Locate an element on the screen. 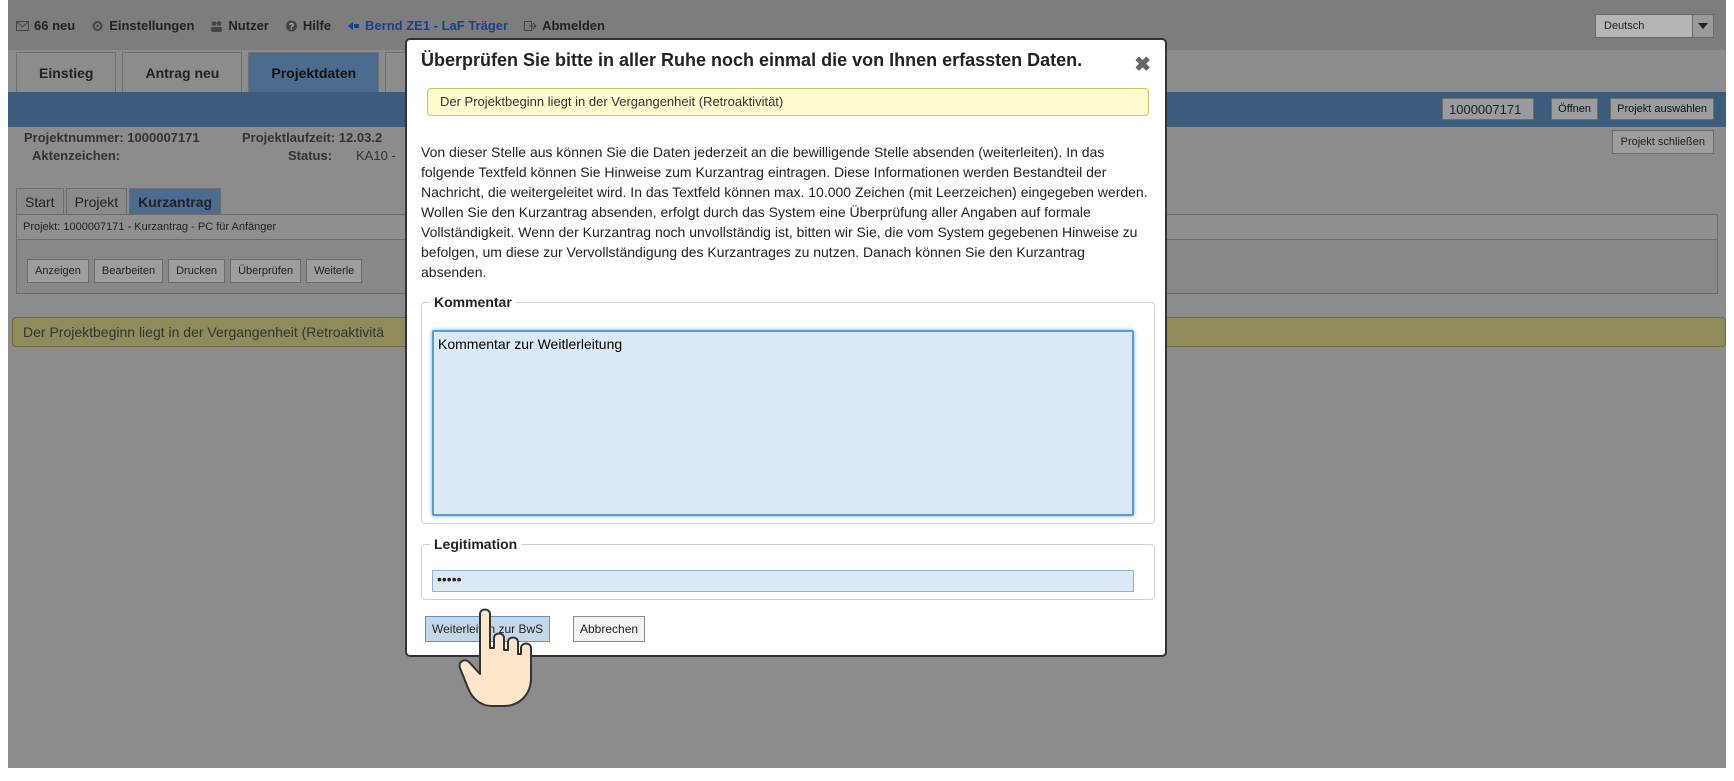 This screenshot has height=781, width=1734. comment-textarea is located at coordinates (783, 423).